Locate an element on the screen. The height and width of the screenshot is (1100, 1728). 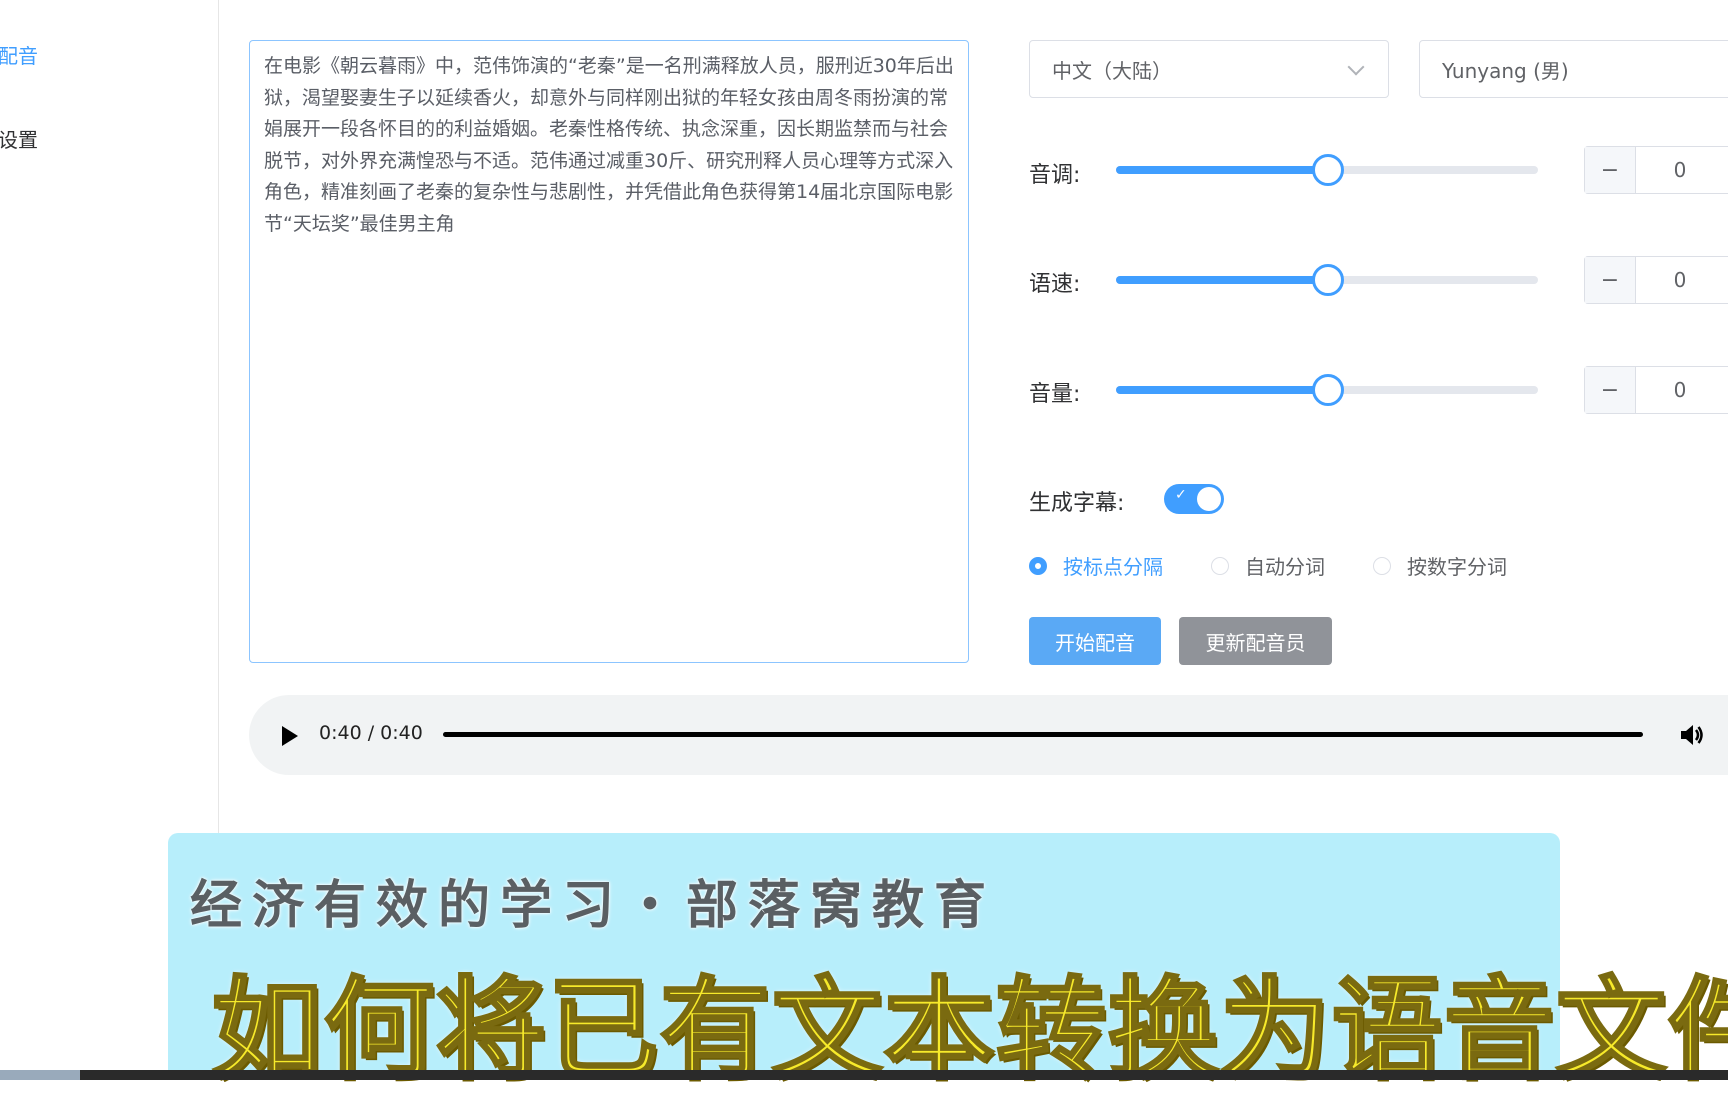
pitch-decrease-button: − is located at coordinates (1610, 170).